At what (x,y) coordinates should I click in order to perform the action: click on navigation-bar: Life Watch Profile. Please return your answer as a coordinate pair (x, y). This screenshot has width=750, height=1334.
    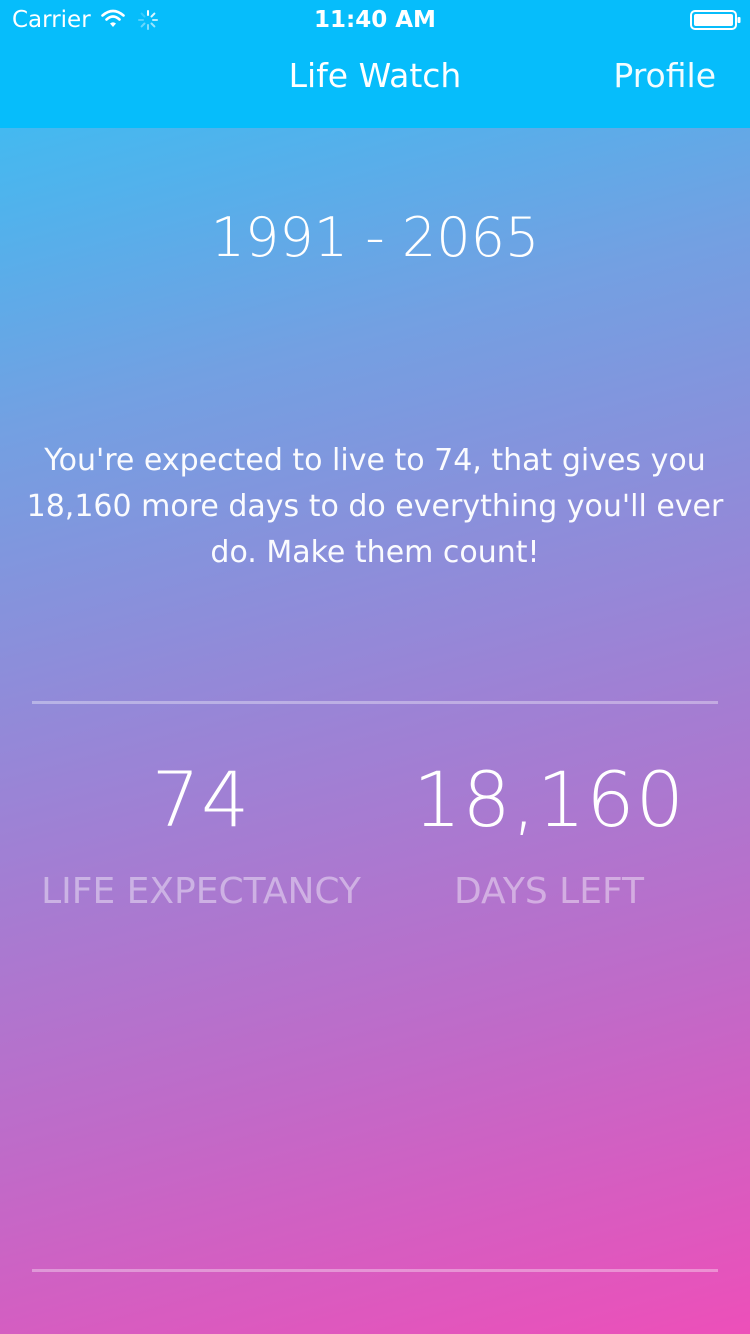
    Looking at the image, I should click on (375, 84).